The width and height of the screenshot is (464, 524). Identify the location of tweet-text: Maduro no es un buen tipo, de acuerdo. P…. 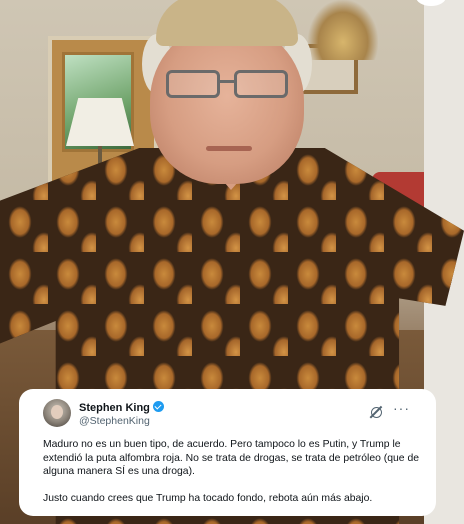
(233, 471).